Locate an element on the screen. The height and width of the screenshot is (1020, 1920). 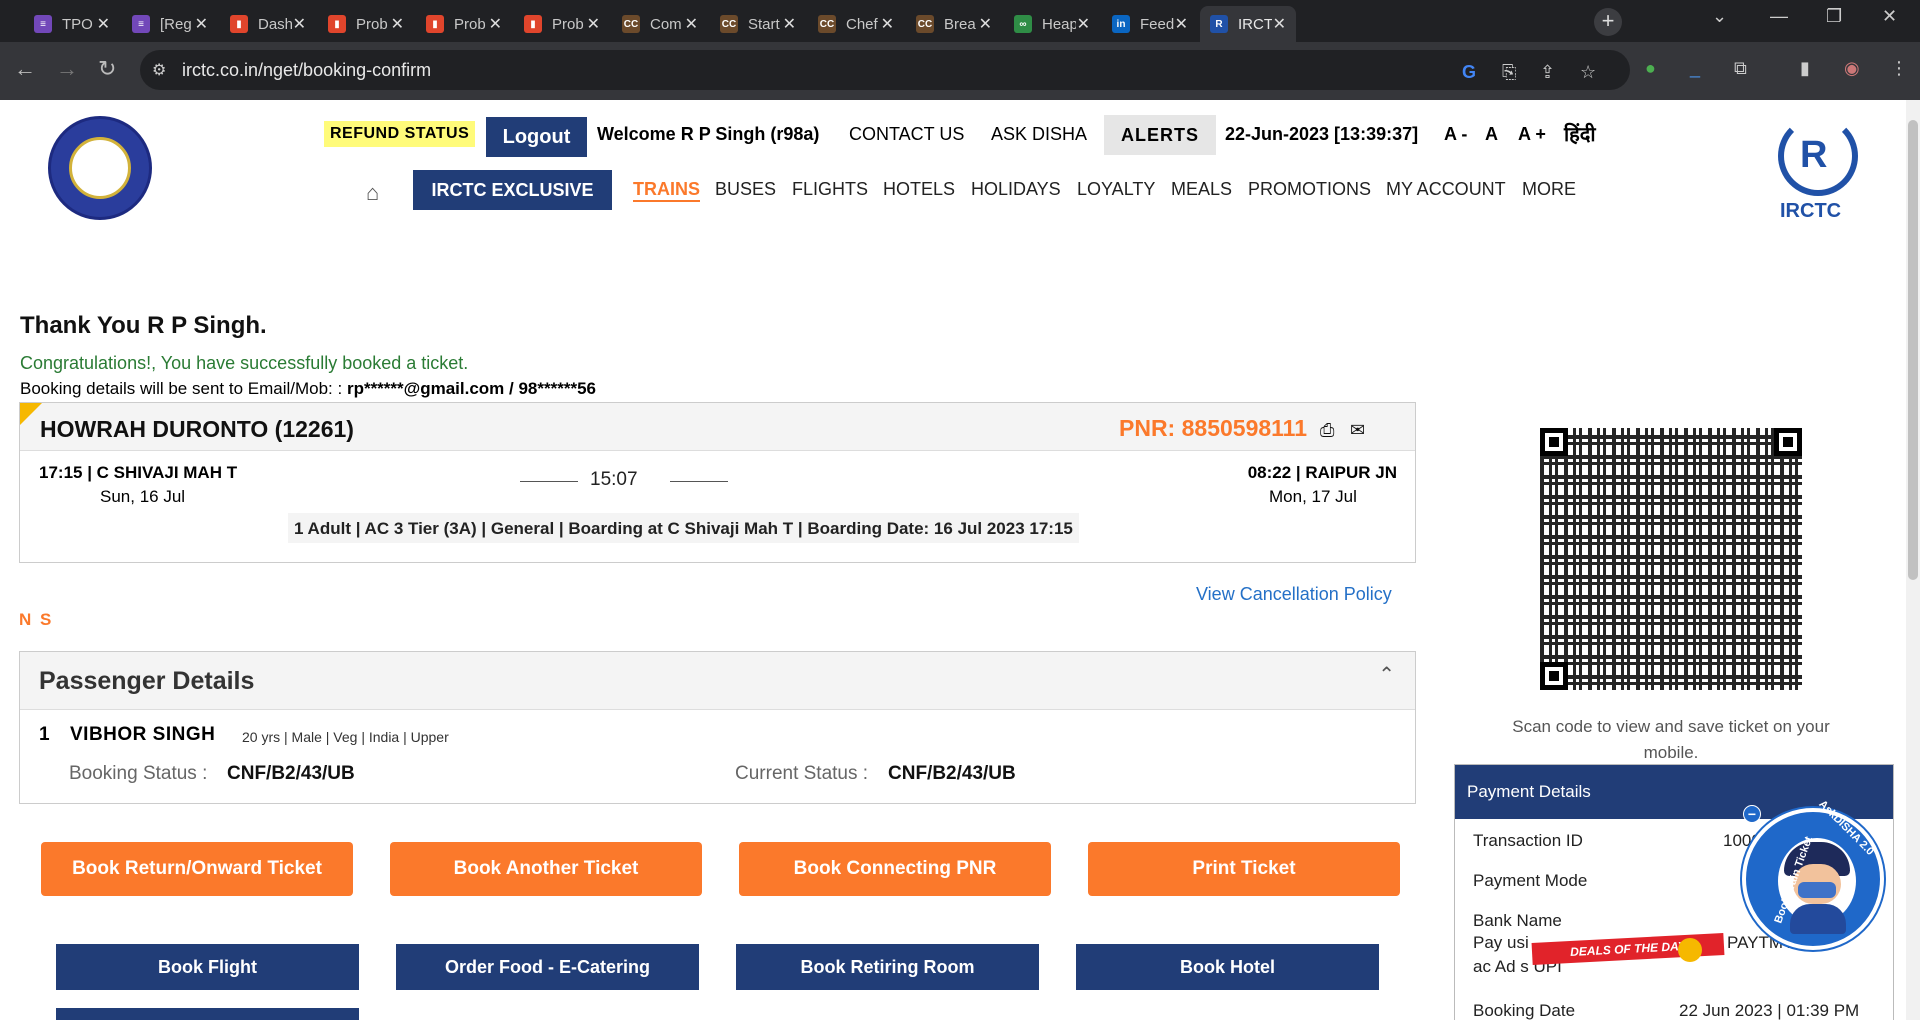
tab-search-icon: ⌄ is located at coordinates (1719, 16).